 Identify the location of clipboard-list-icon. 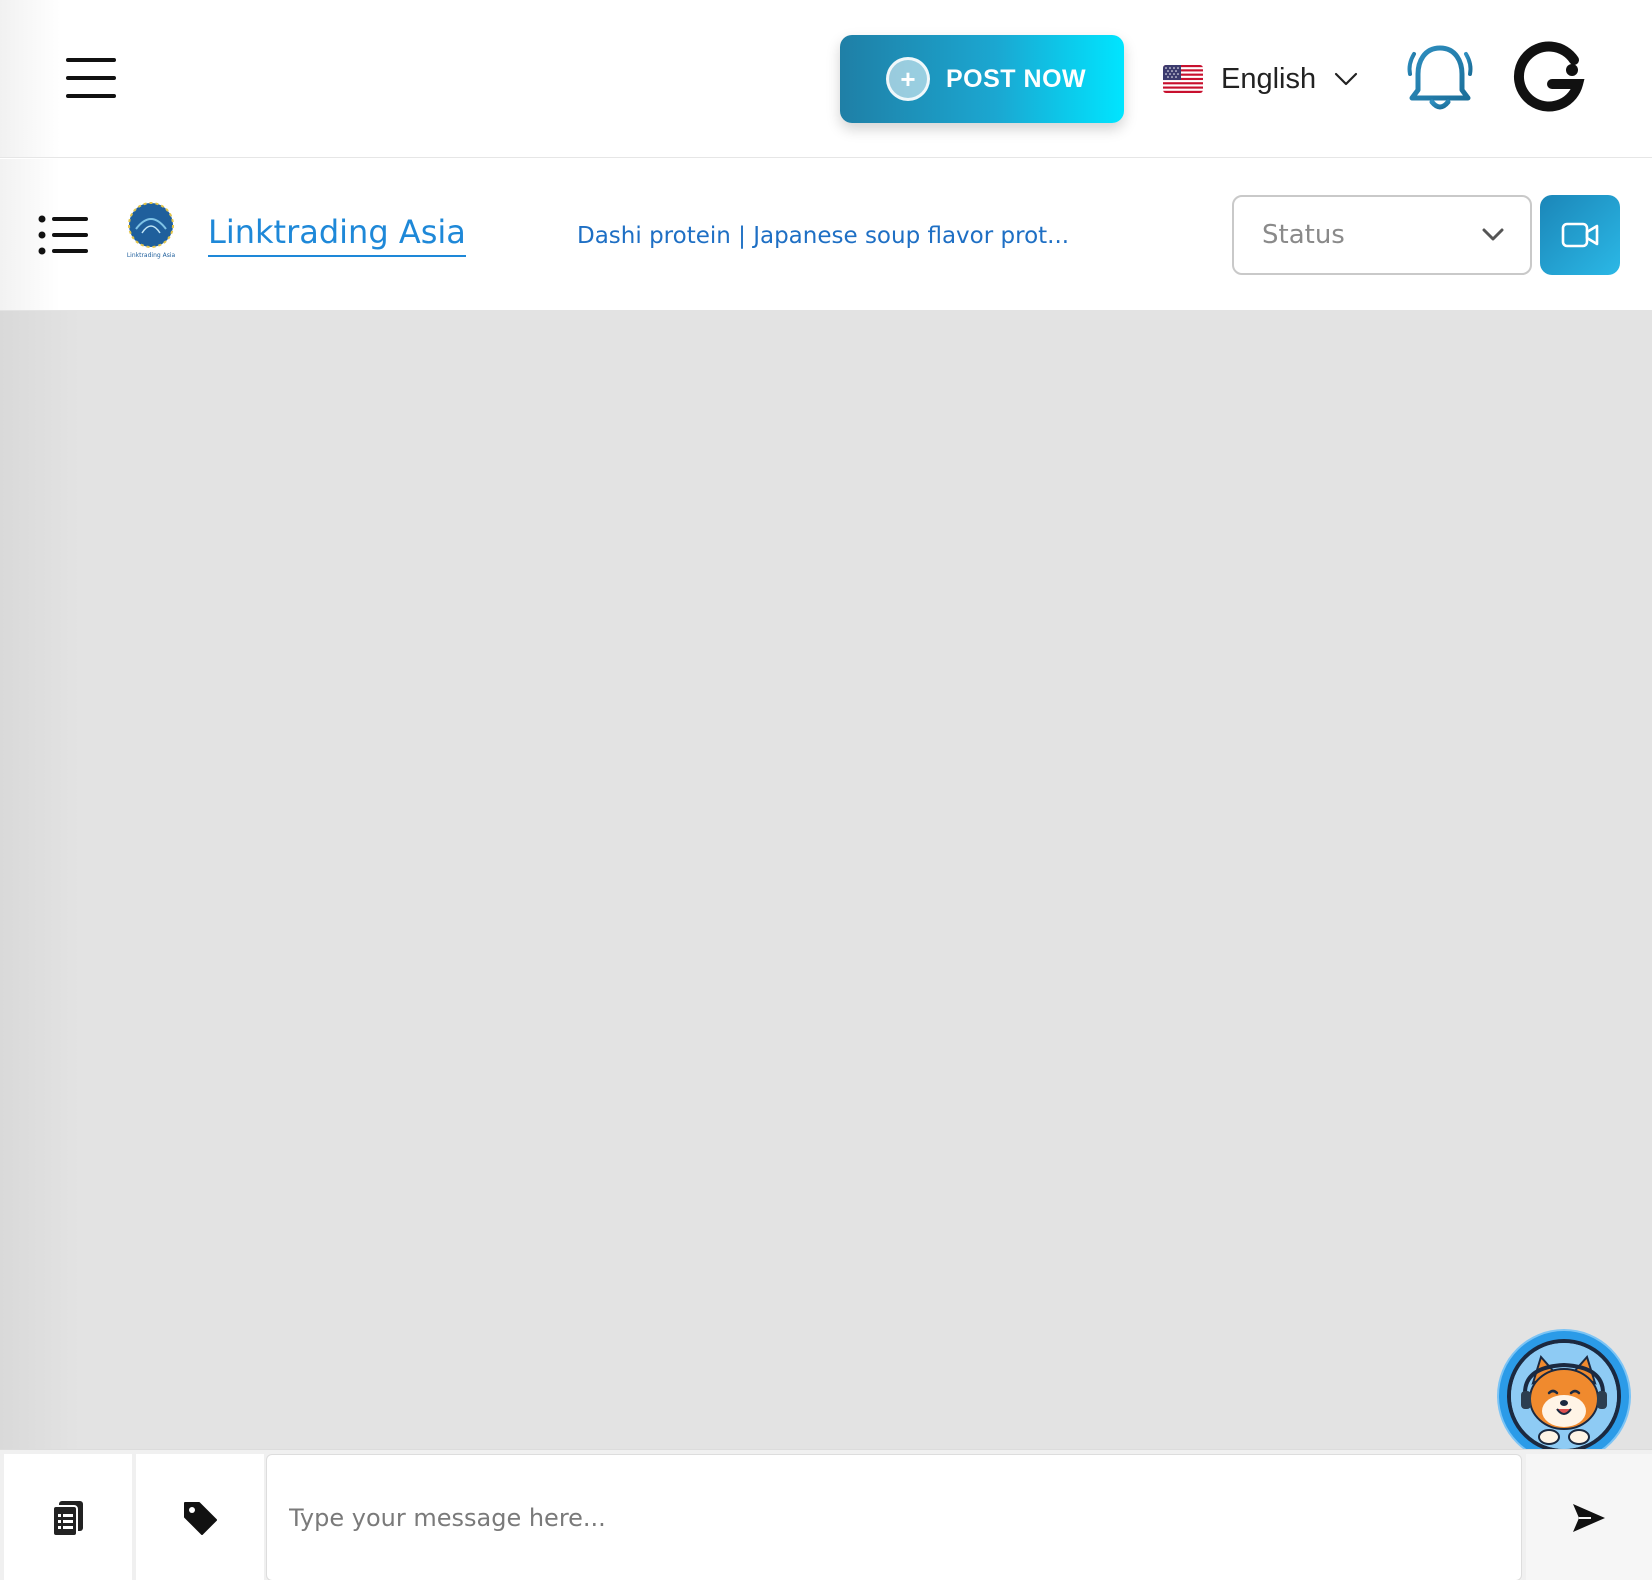
(67, 1518).